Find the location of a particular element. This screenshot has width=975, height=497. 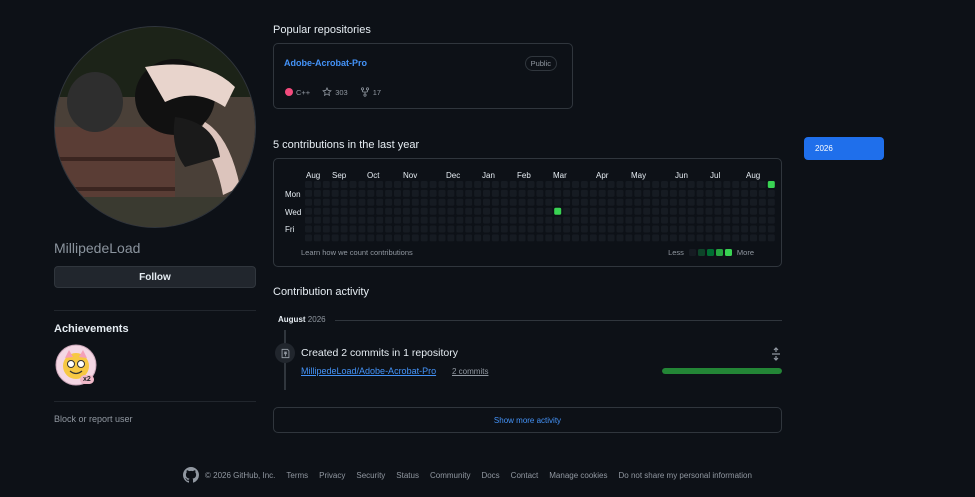

activity-repo-link: MillipedeLoad/Adobe-Acrobat-Pro is located at coordinates (368, 371).